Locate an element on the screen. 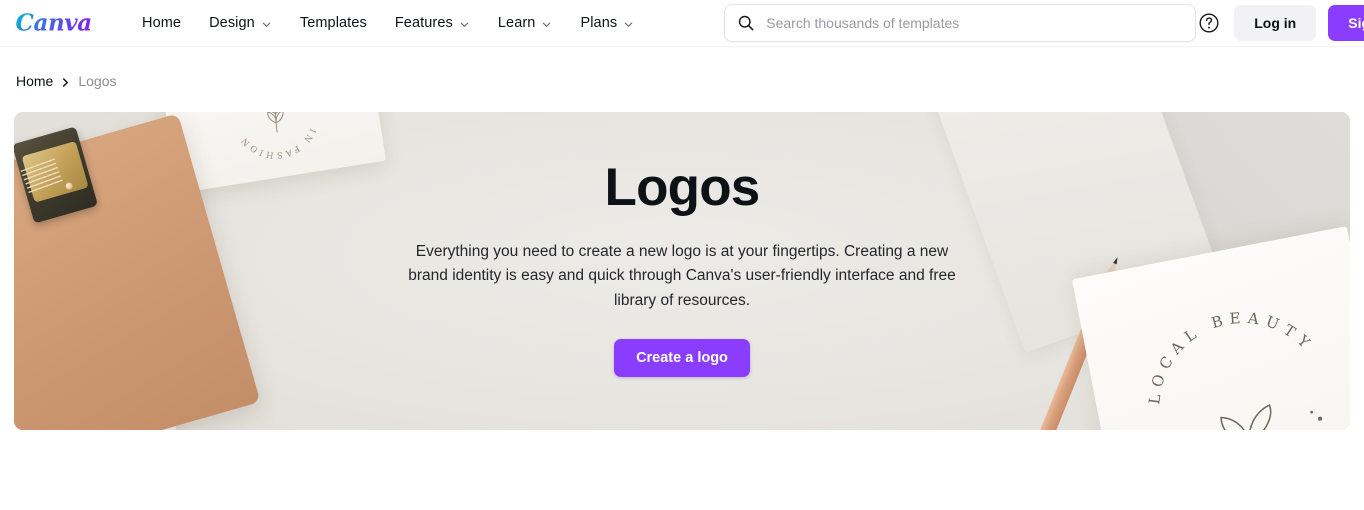 The height and width of the screenshot is (510, 1364). nav-item-features: Features is located at coordinates (432, 23).